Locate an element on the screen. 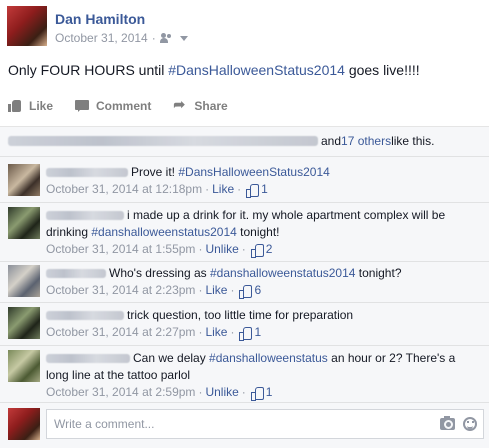  post-meta: October 31, 2014 · is located at coordinates (121, 38).